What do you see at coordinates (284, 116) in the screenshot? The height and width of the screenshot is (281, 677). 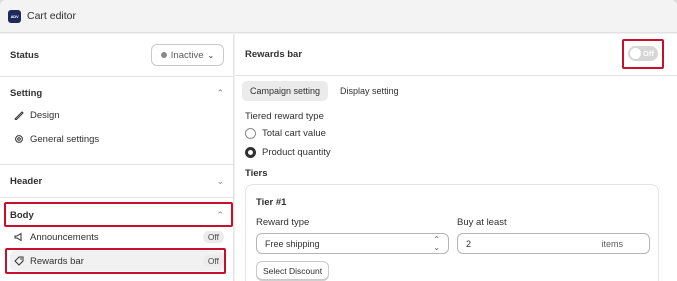 I see `tier-type-label: Tiered reward type` at bounding box center [284, 116].